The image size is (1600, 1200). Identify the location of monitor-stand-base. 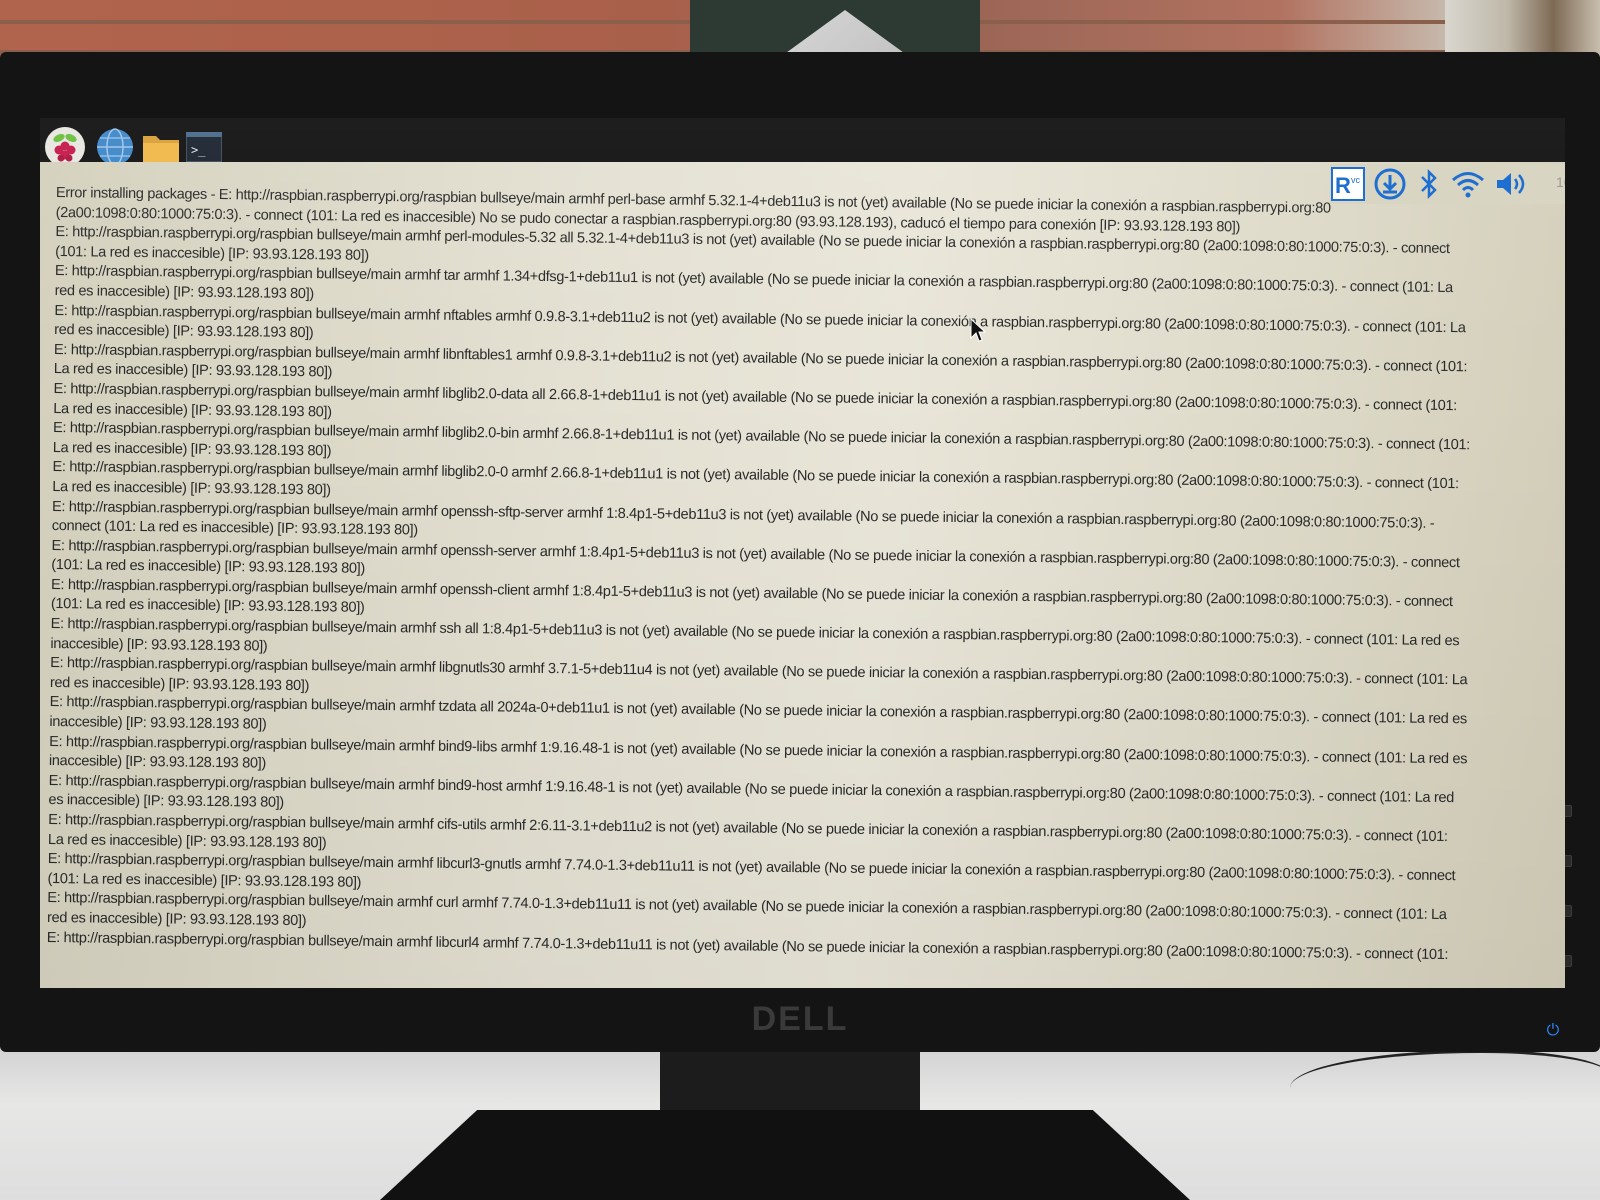
(785, 1155).